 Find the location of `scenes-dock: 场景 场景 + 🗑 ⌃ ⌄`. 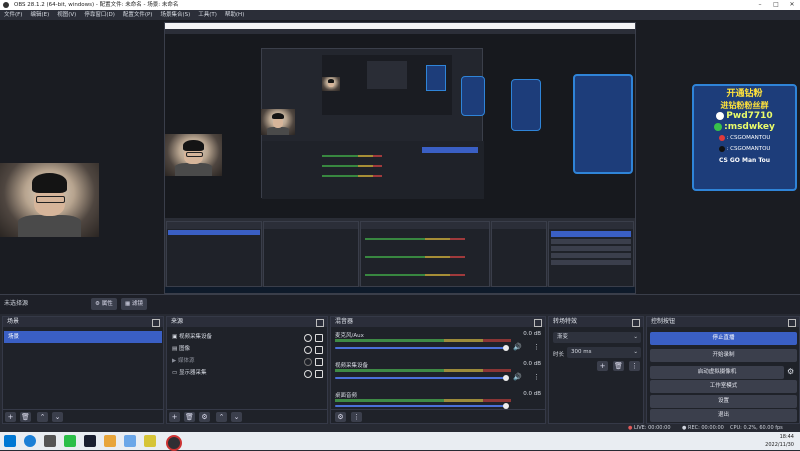

scenes-dock: 场景 场景 + 🗑 ⌃ ⌄ is located at coordinates (83, 370).